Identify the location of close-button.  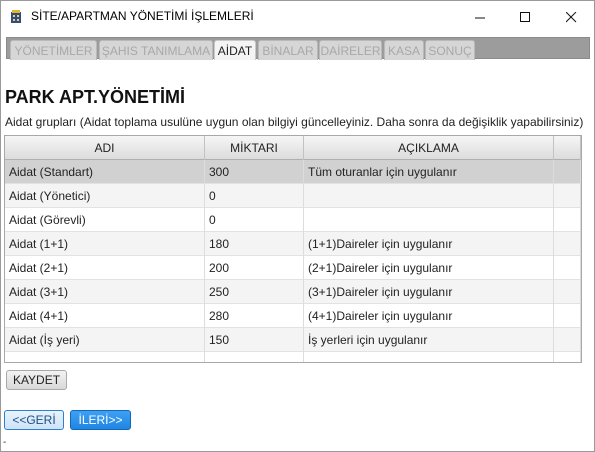
(571, 17).